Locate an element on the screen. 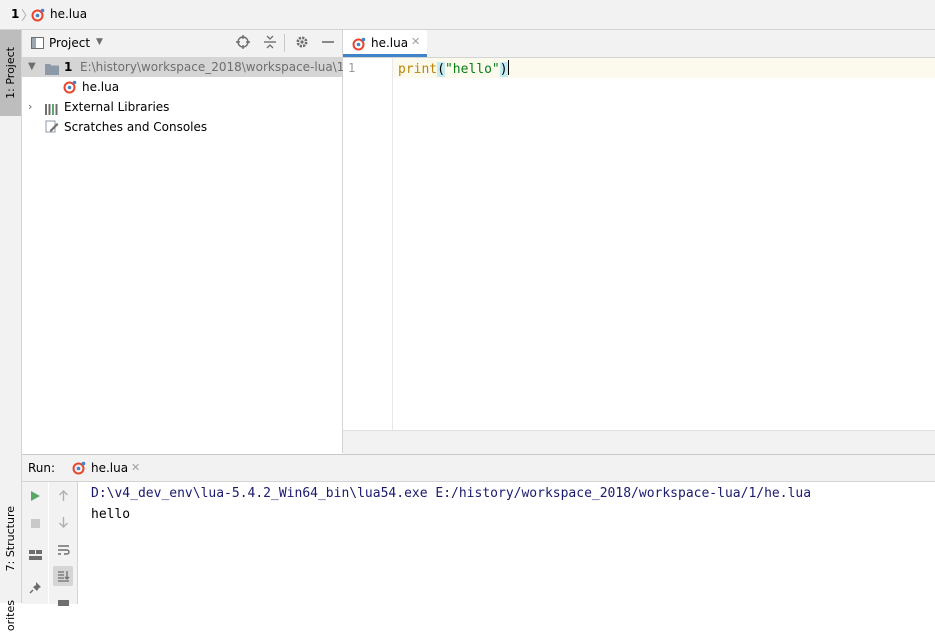 This screenshot has width=935, height=633. tab-project: 1: Project is located at coordinates (10, 73).